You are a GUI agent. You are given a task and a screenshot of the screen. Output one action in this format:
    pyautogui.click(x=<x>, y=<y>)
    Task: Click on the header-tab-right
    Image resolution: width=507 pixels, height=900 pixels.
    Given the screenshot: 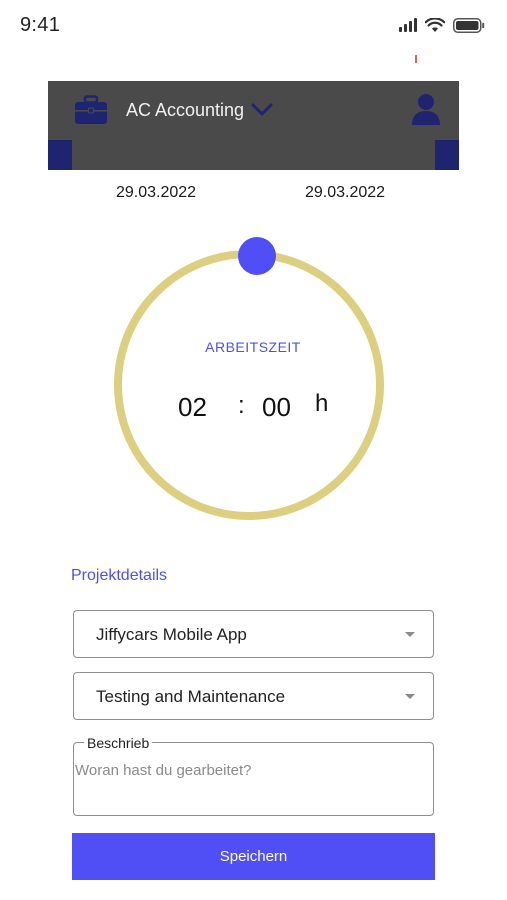 What is the action you would take?
    pyautogui.click(x=447, y=155)
    